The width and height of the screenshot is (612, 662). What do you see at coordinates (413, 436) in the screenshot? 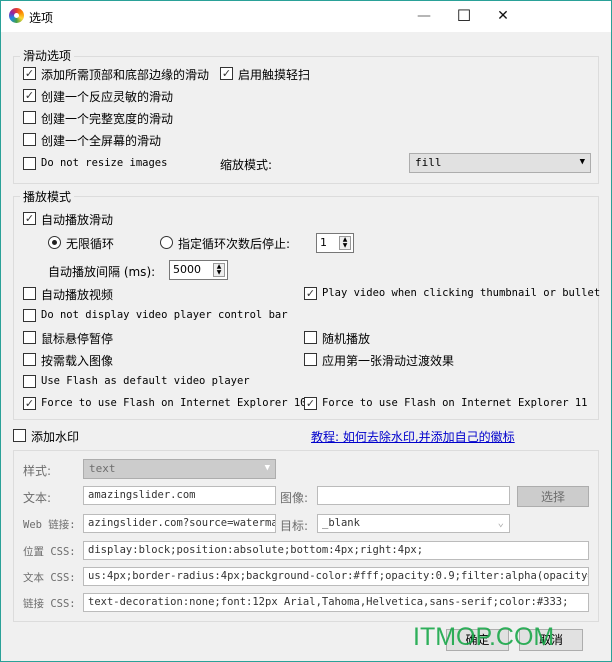
I see `tutorial-link: 教程: 如何去除水印,并添加自己的徽标` at bounding box center [413, 436].